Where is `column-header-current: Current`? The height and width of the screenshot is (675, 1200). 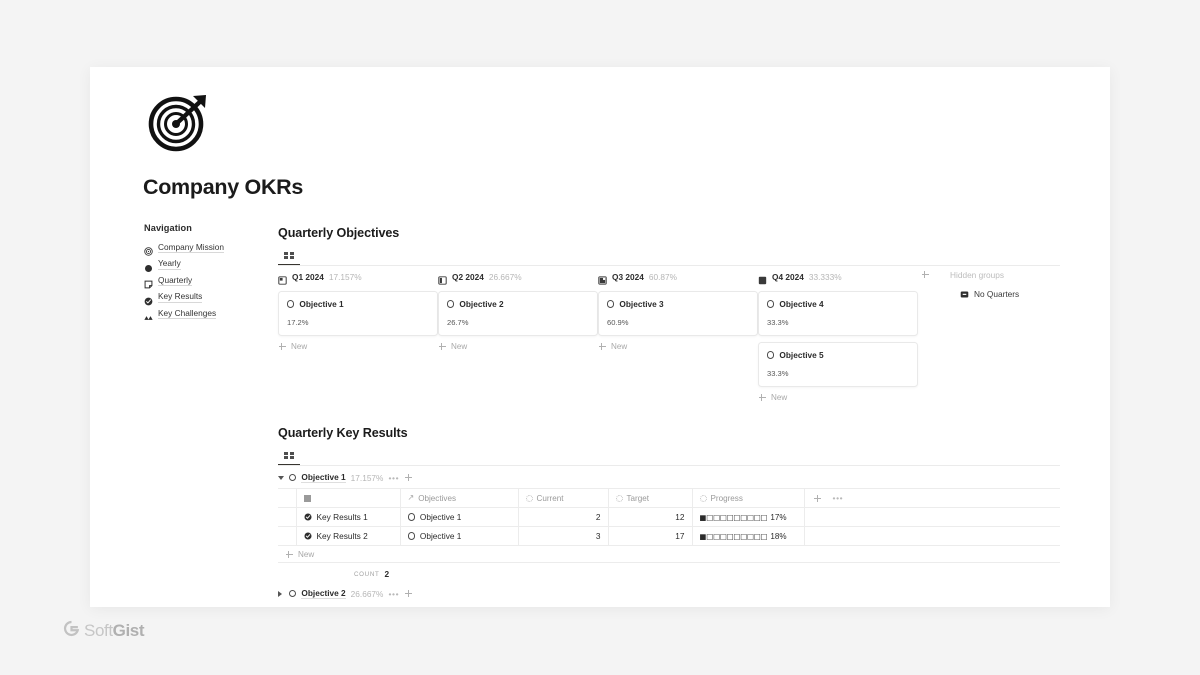 column-header-current: Current is located at coordinates (563, 498).